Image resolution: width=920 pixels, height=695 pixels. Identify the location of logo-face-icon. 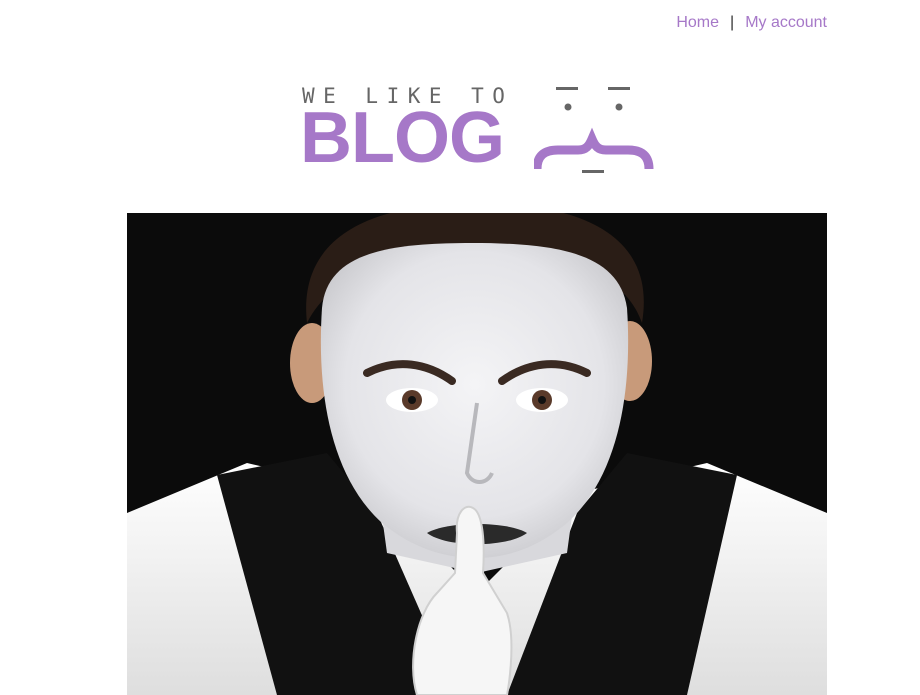
(594, 130).